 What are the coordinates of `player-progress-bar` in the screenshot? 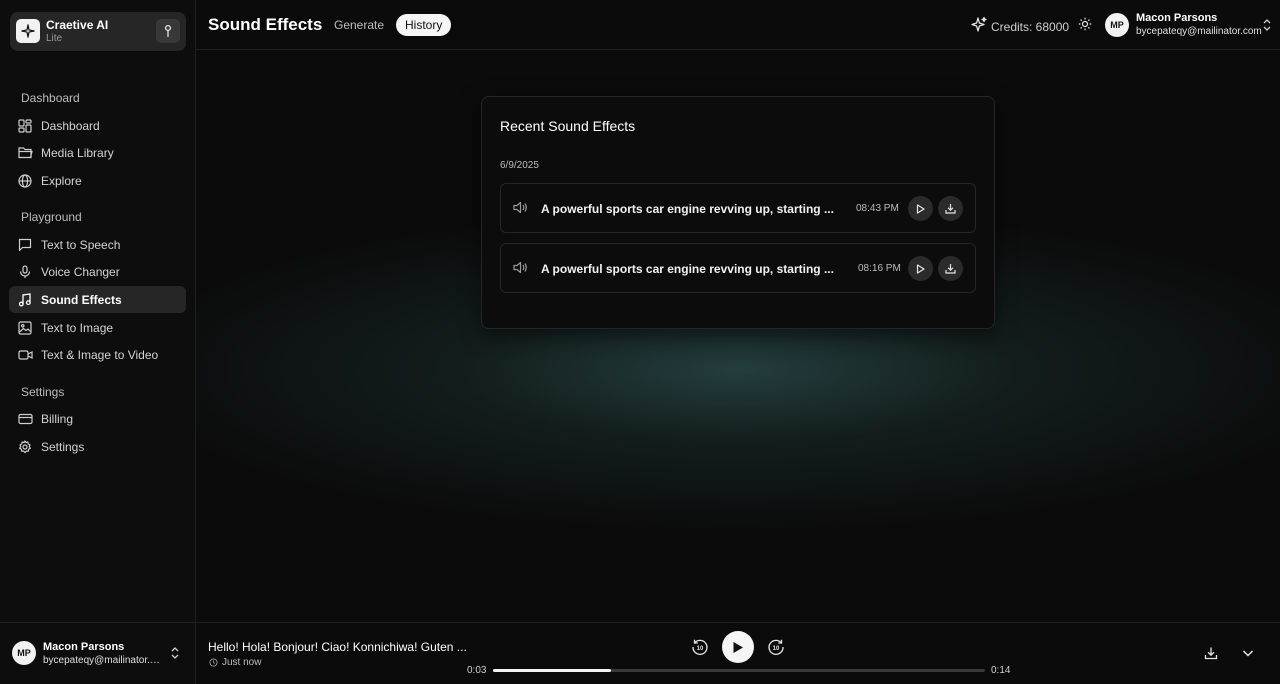 It's located at (739, 670).